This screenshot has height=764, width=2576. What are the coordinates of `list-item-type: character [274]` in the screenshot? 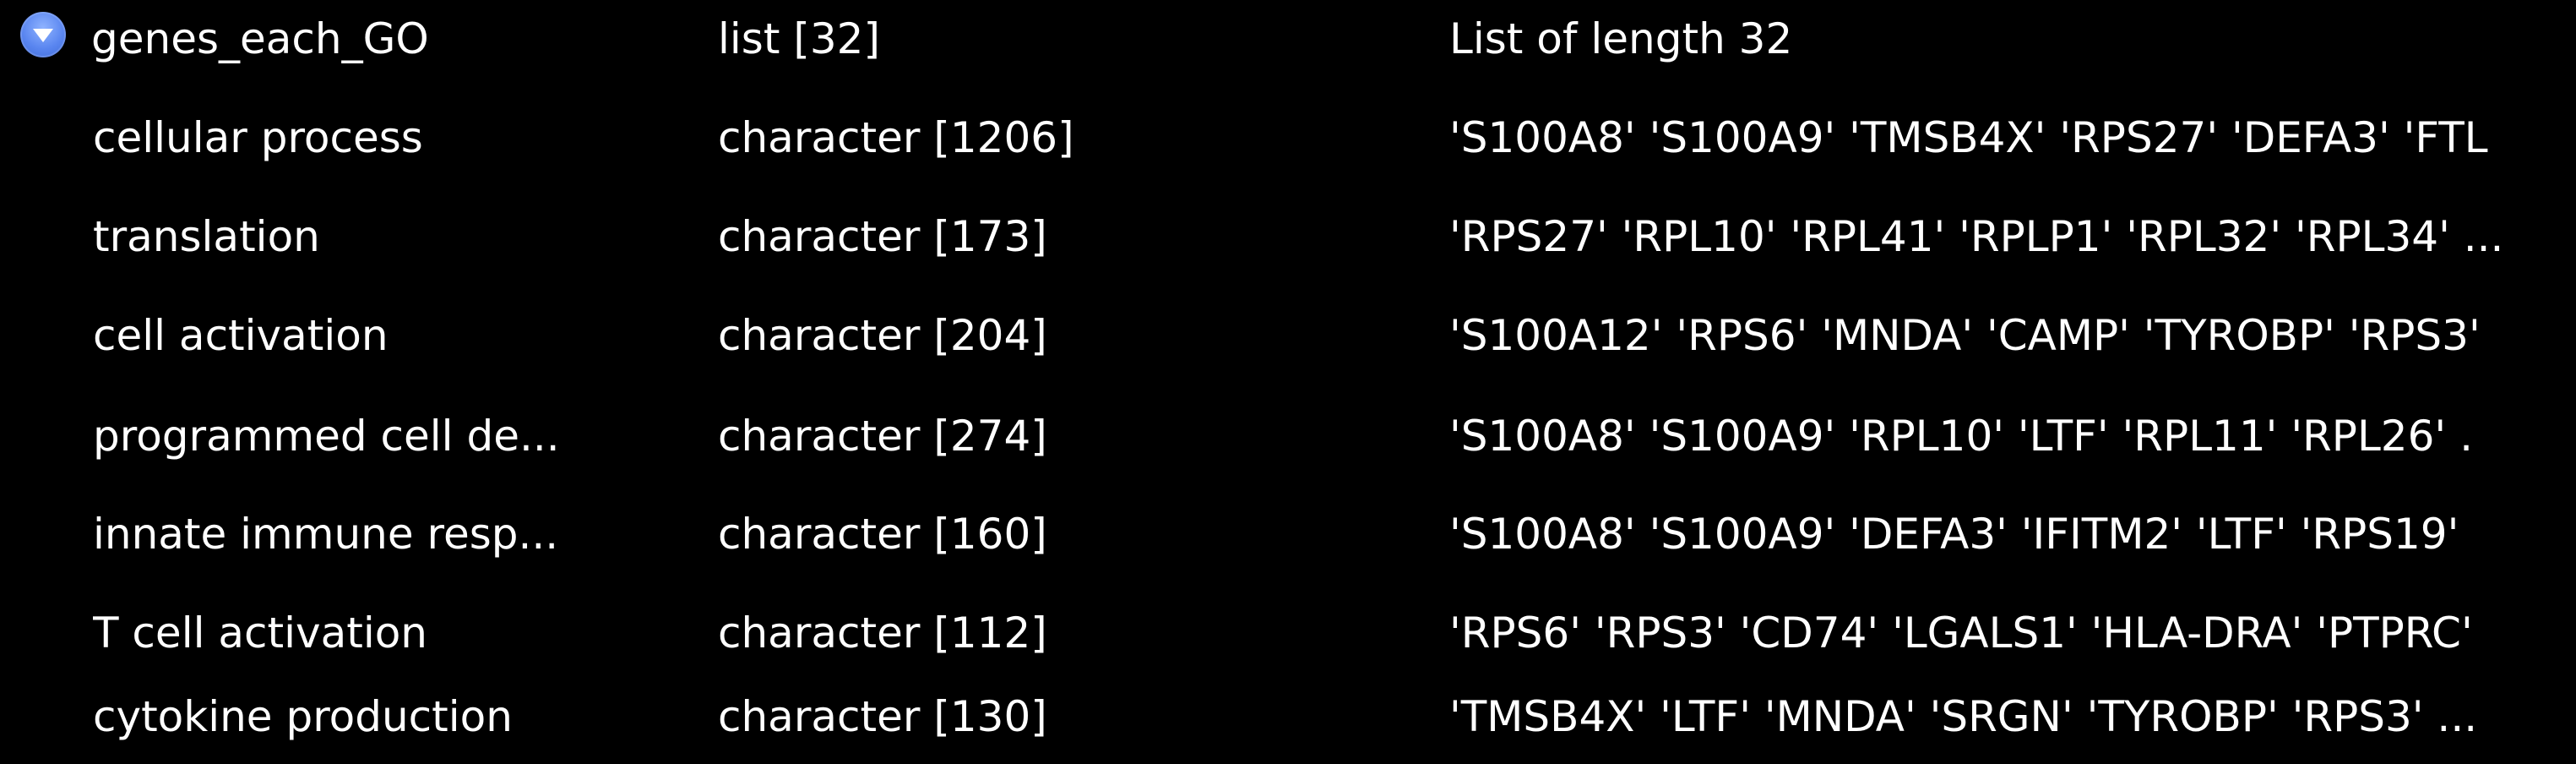 It's located at (882, 437).